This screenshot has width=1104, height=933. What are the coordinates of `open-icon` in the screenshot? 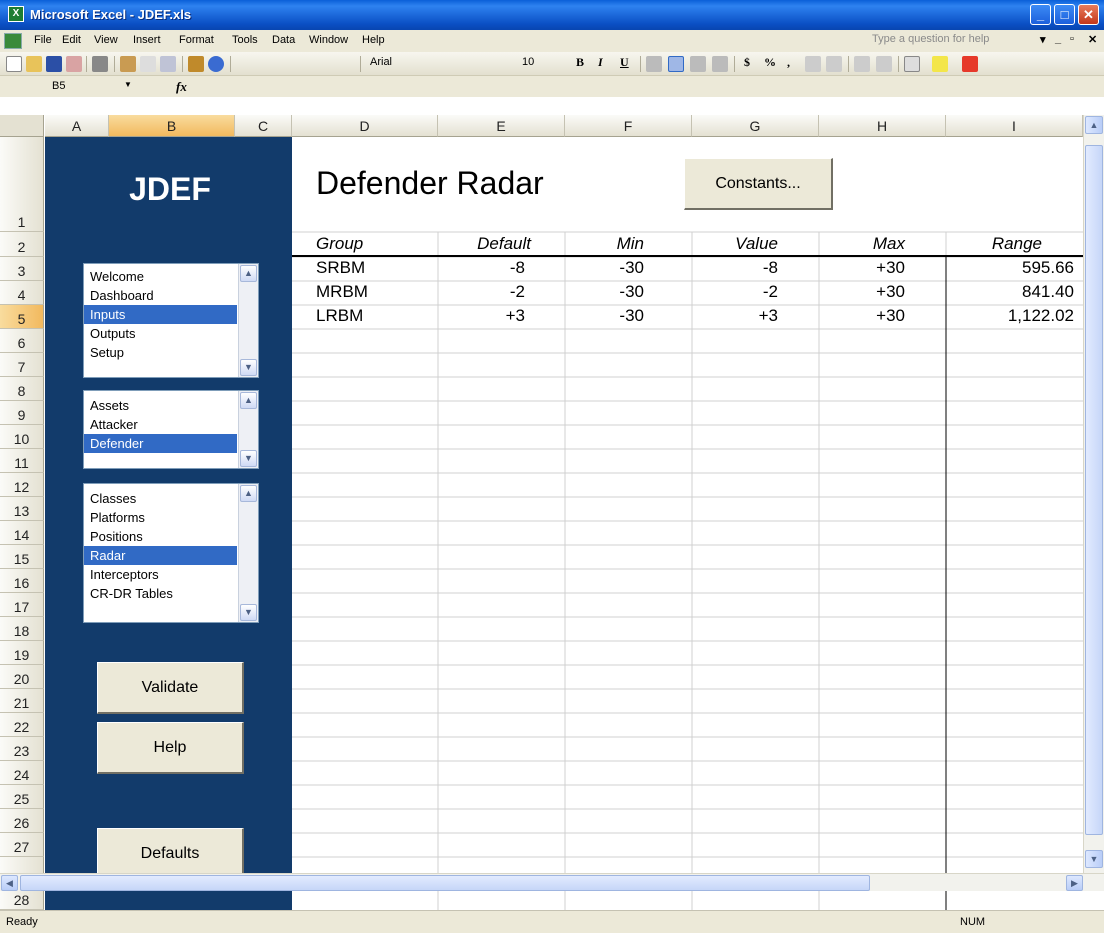 It's located at (34, 64).